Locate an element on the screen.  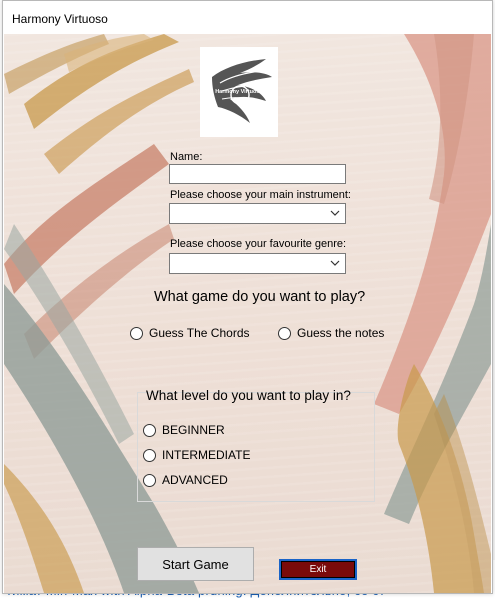
radio-advanced: ADVANCED is located at coordinates (185, 480).